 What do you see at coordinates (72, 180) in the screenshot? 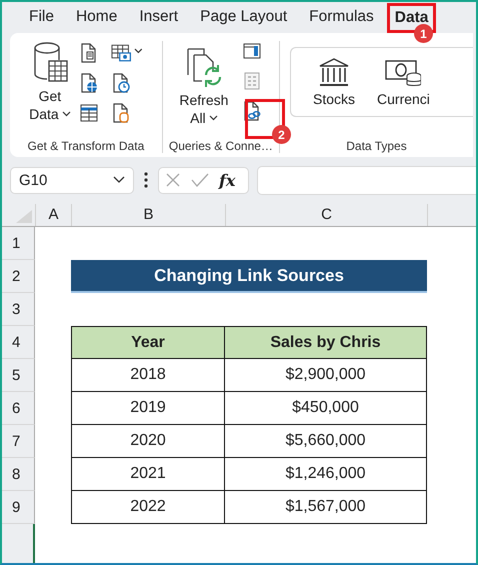
I see `name-box: G10` at bounding box center [72, 180].